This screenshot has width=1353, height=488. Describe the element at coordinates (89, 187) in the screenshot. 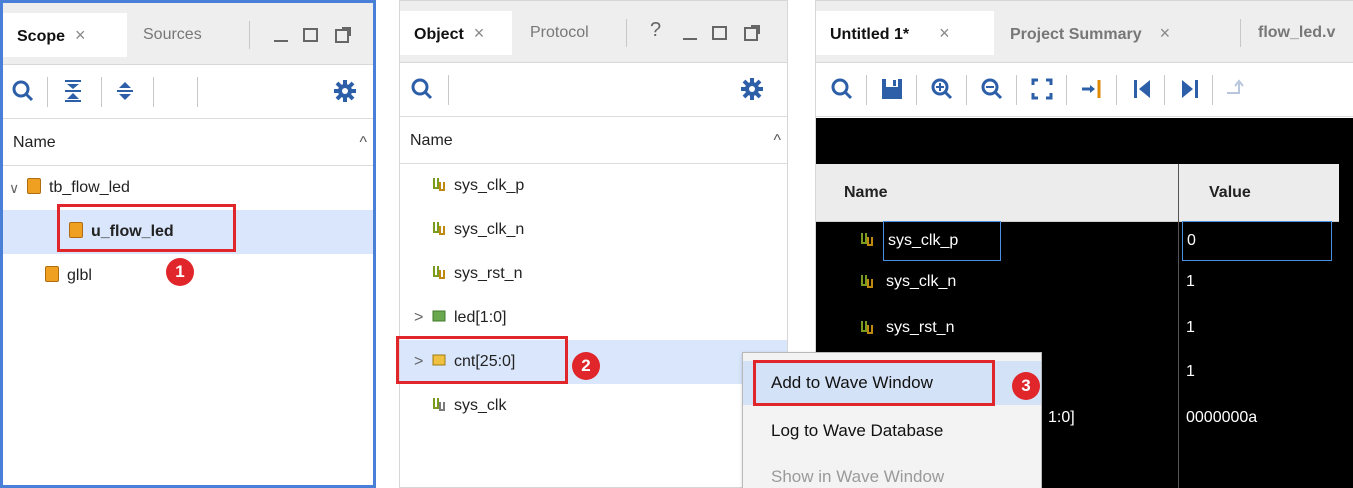

I see `tree-item-label: tb_flow_led` at that location.